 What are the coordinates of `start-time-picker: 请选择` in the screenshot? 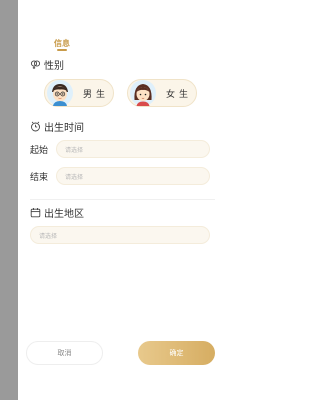 It's located at (133, 149).